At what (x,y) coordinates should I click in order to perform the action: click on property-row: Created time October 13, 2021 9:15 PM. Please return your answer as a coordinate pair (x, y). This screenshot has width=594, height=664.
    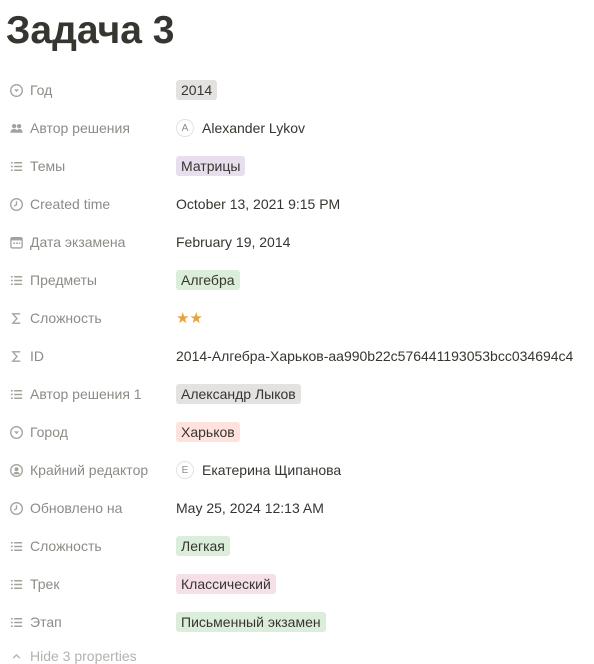
    Looking at the image, I should click on (297, 204).